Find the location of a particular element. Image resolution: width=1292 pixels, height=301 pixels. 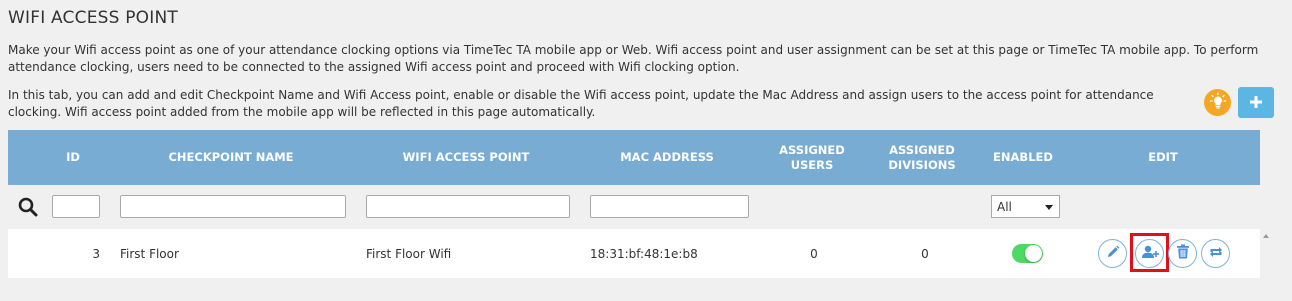

filter-row: All is located at coordinates (634, 206).